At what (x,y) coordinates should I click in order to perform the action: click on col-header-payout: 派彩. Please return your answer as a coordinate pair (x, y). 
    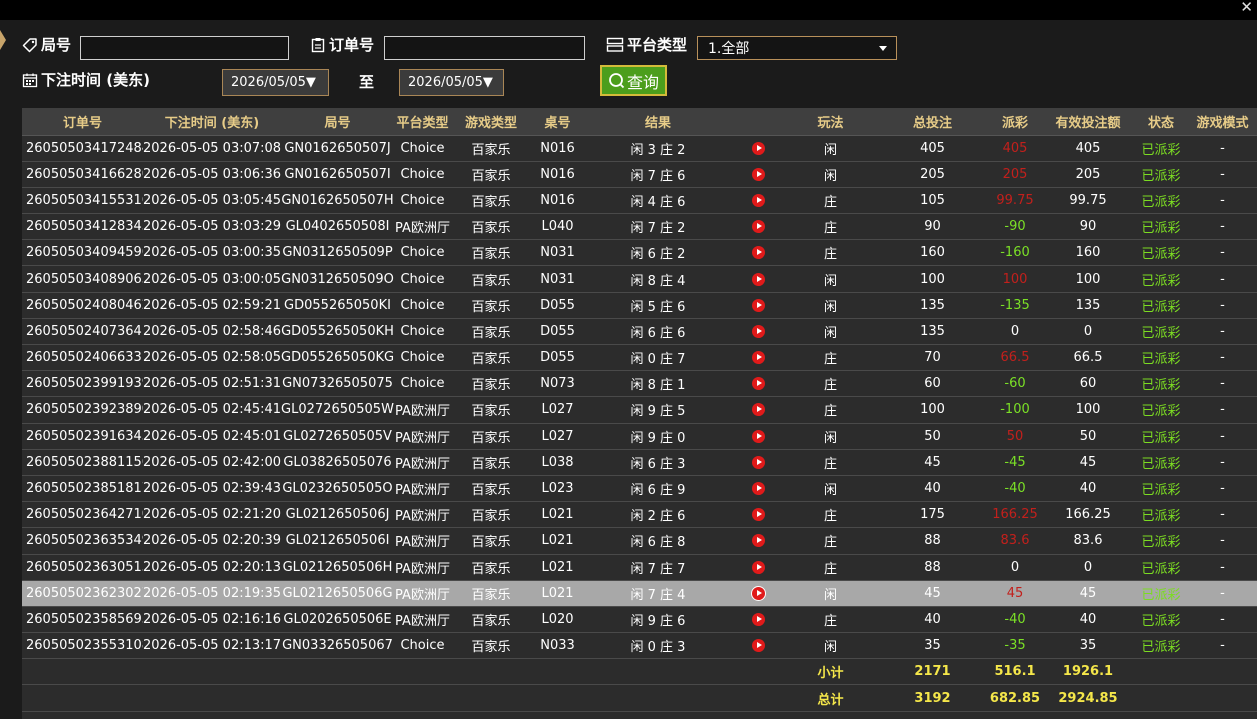
    Looking at the image, I should click on (1015, 122).